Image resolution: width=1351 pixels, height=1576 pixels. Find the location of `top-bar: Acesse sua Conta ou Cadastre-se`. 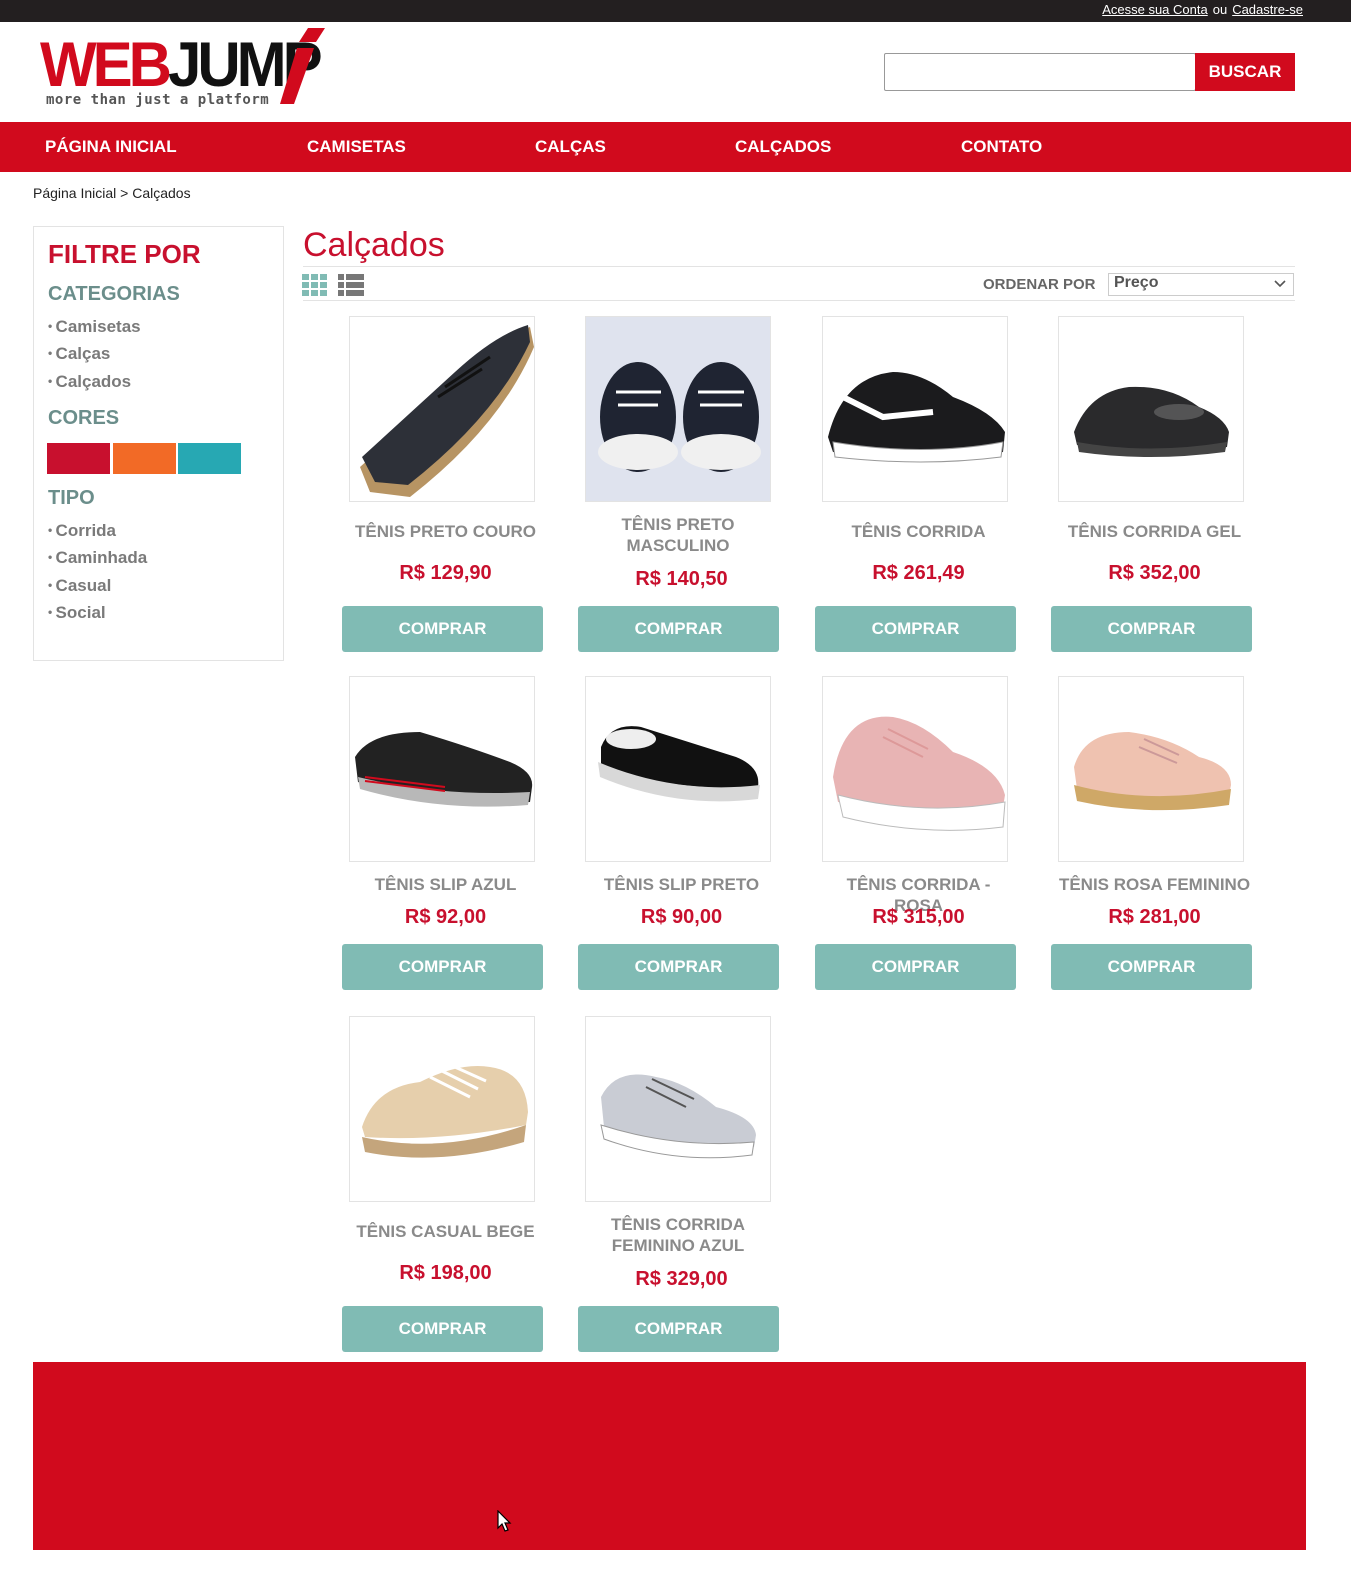

top-bar: Acesse sua Conta ou Cadastre-se is located at coordinates (675, 11).